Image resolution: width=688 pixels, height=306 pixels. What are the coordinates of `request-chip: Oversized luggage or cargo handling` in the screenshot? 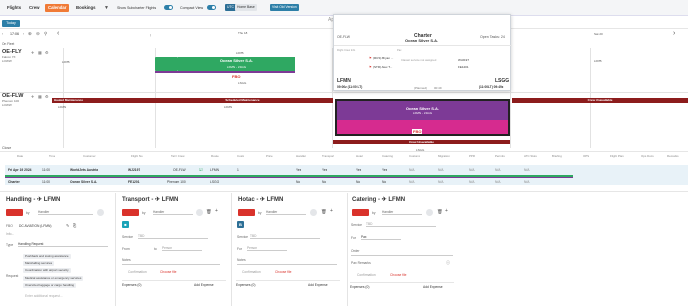 It's located at (50, 285).